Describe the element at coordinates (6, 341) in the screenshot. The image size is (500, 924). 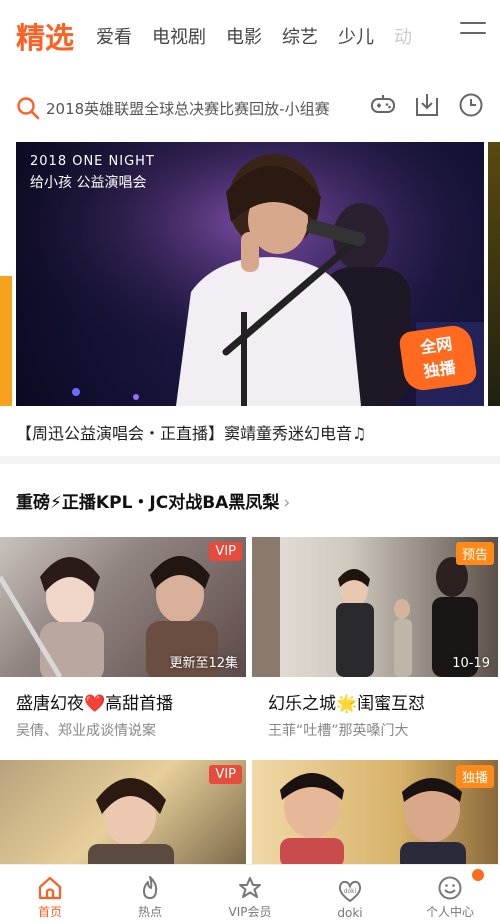
I see `banner-prev-peek` at that location.